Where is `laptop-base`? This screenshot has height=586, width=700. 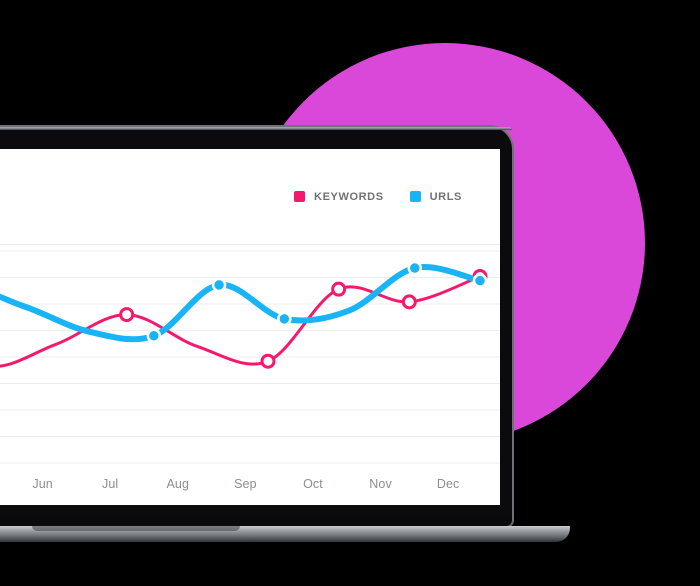 laptop-base is located at coordinates (285, 534).